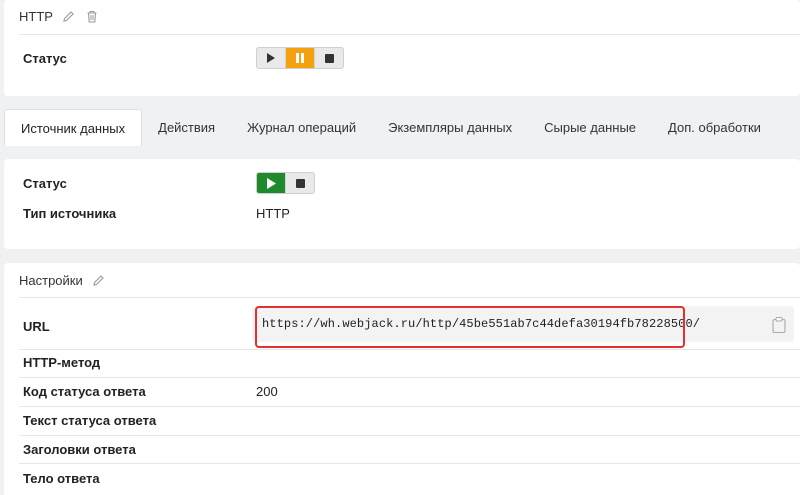 The image size is (800, 495). I want to click on status-label: Статус, so click(45, 58).